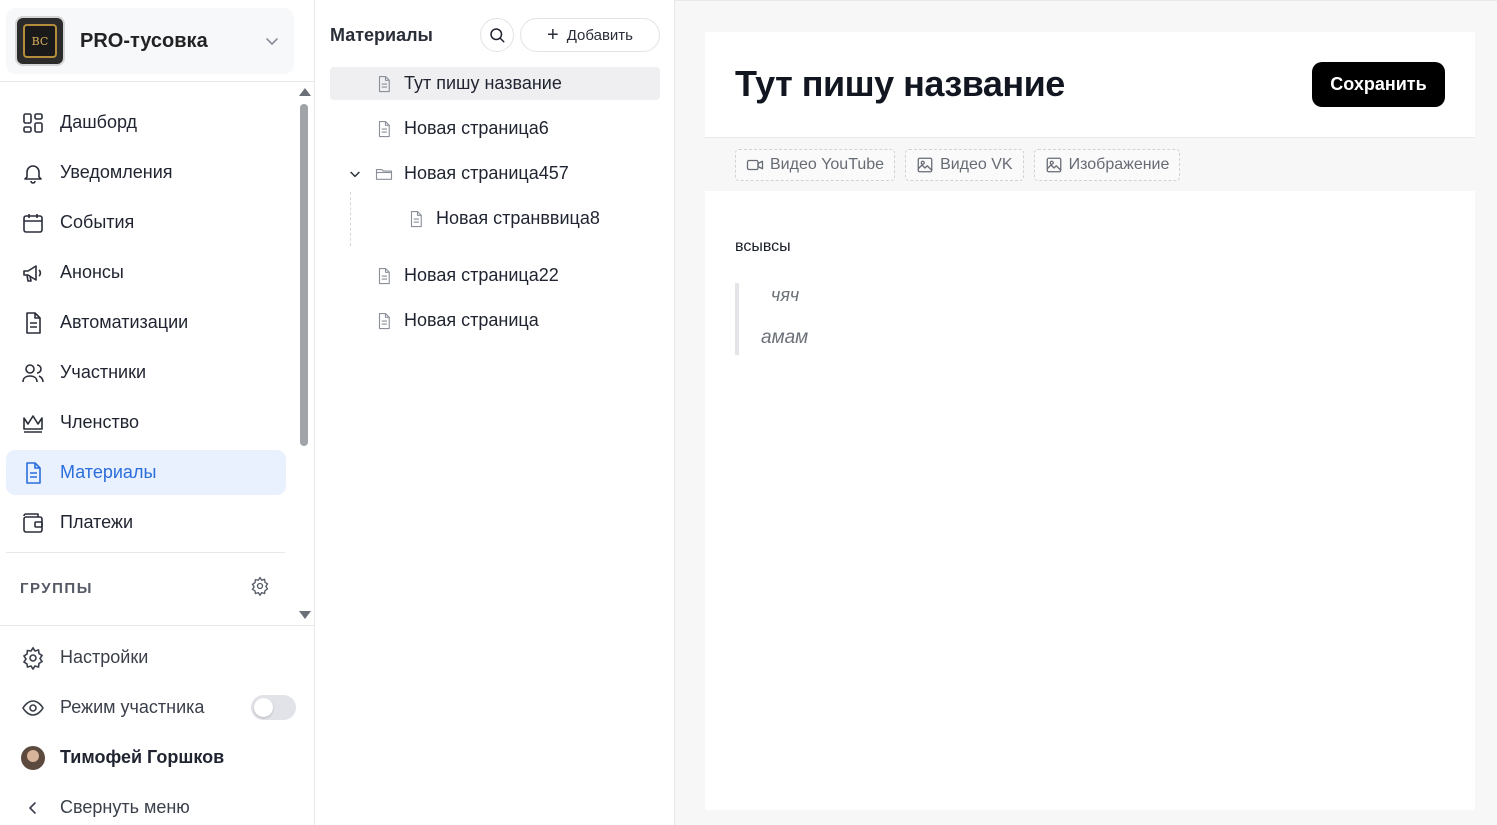 Image resolution: width=1497 pixels, height=825 pixels. I want to click on nav-item-notifications: Уведомления, so click(146, 172).